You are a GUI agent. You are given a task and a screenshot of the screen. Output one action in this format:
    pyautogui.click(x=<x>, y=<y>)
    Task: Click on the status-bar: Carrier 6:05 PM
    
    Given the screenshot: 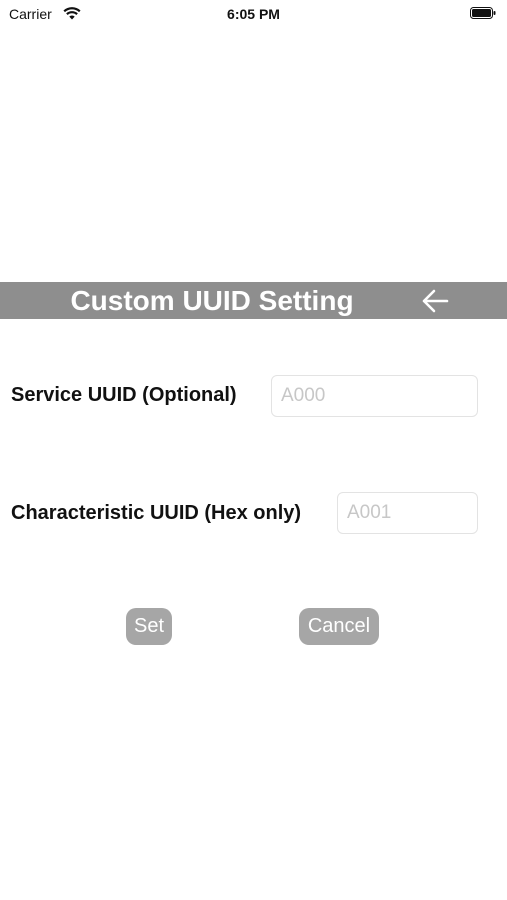 What is the action you would take?
    pyautogui.click(x=253, y=14)
    